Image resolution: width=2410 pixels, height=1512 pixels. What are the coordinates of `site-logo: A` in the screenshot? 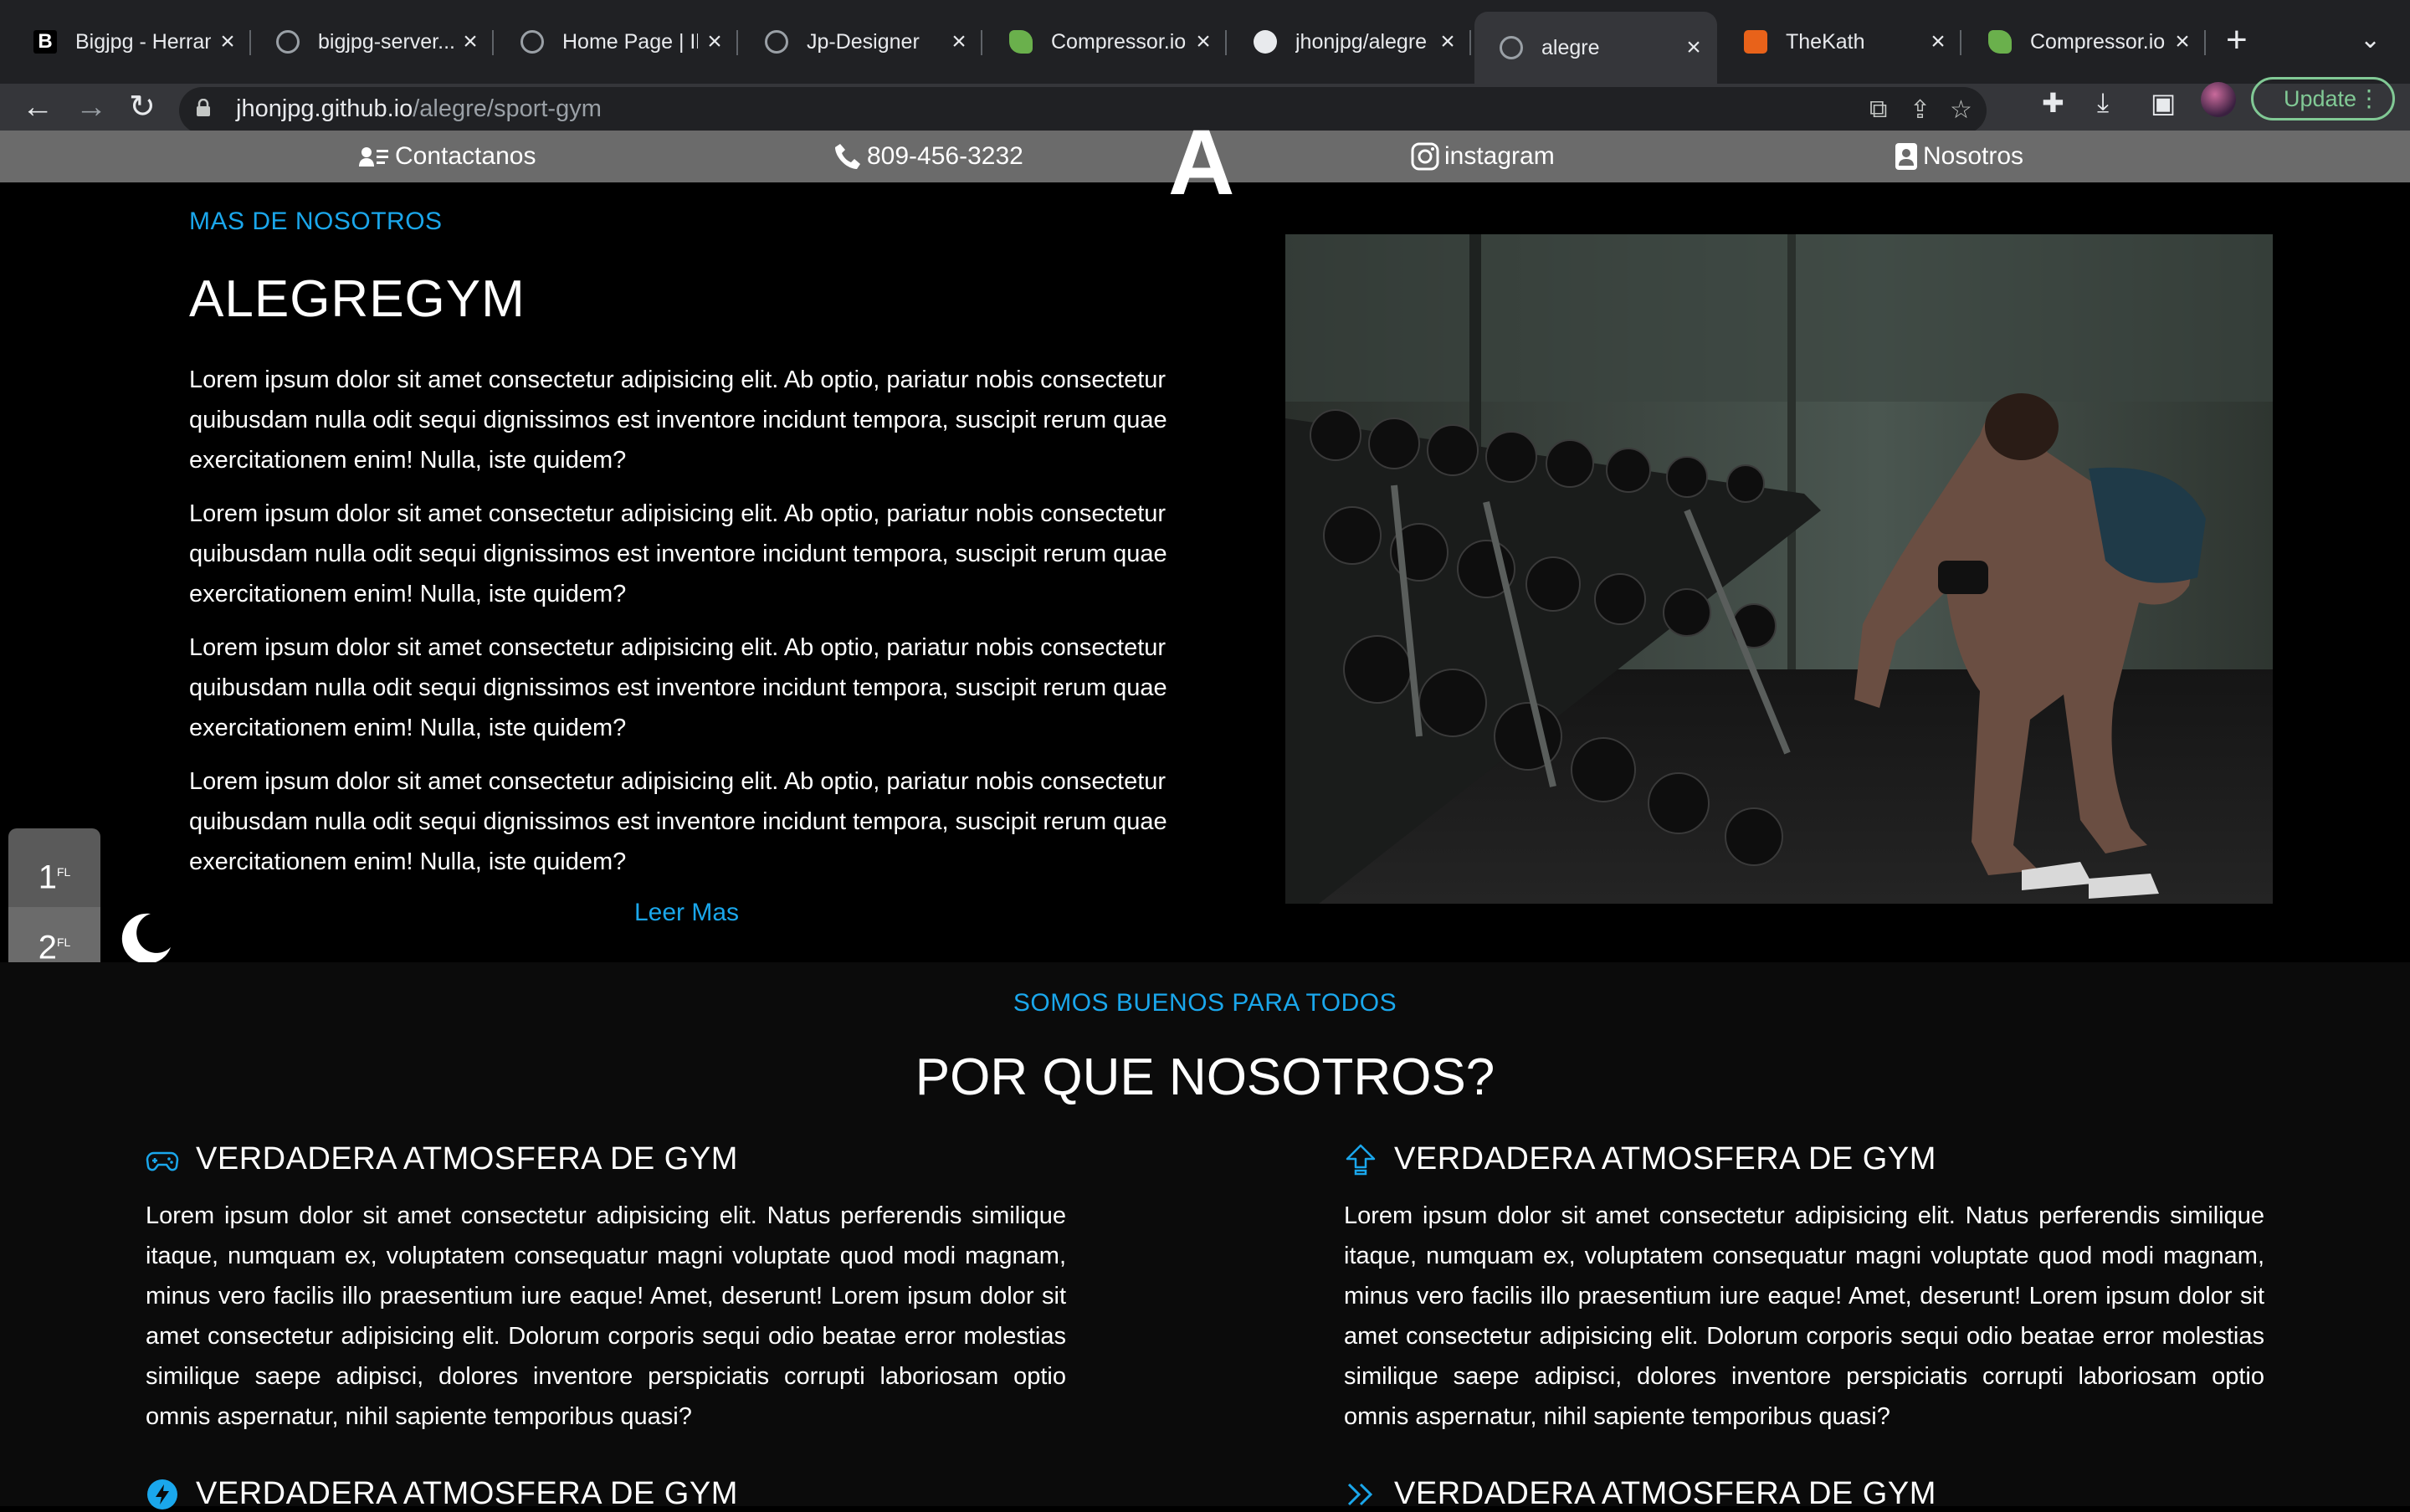 It's located at (1201, 163).